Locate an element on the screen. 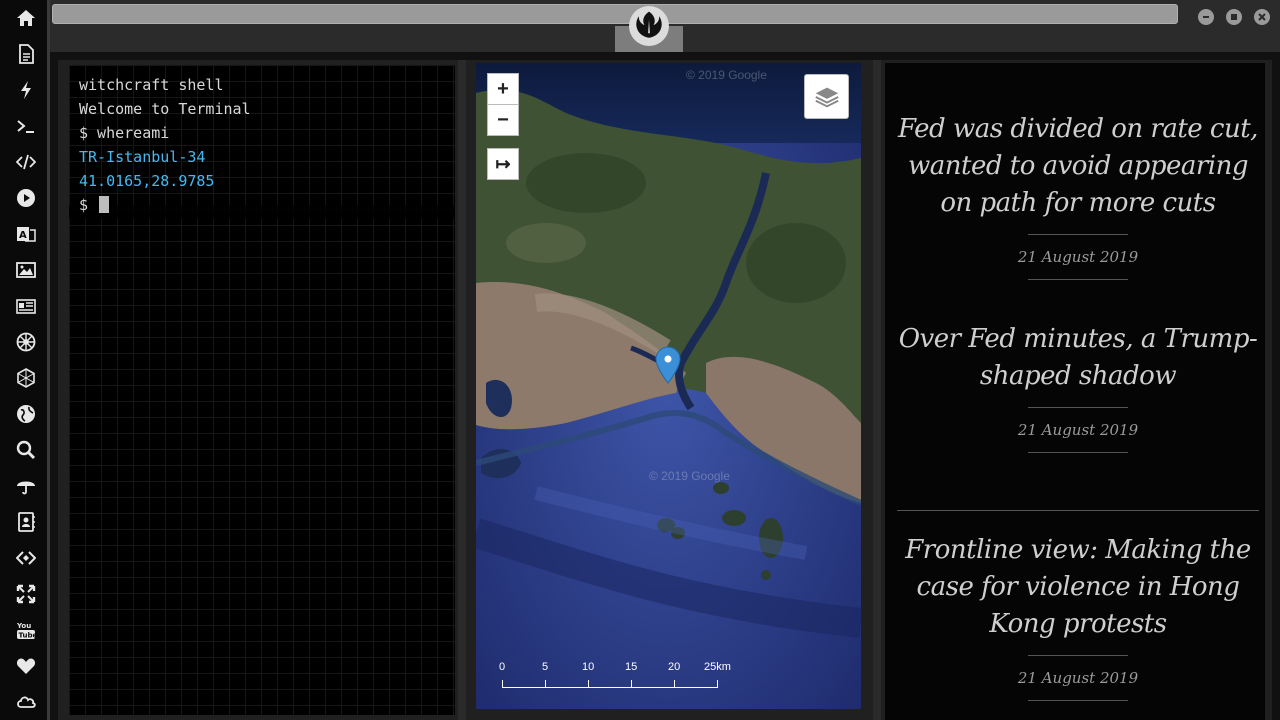  diamond-code-icon is located at coordinates (26, 558).